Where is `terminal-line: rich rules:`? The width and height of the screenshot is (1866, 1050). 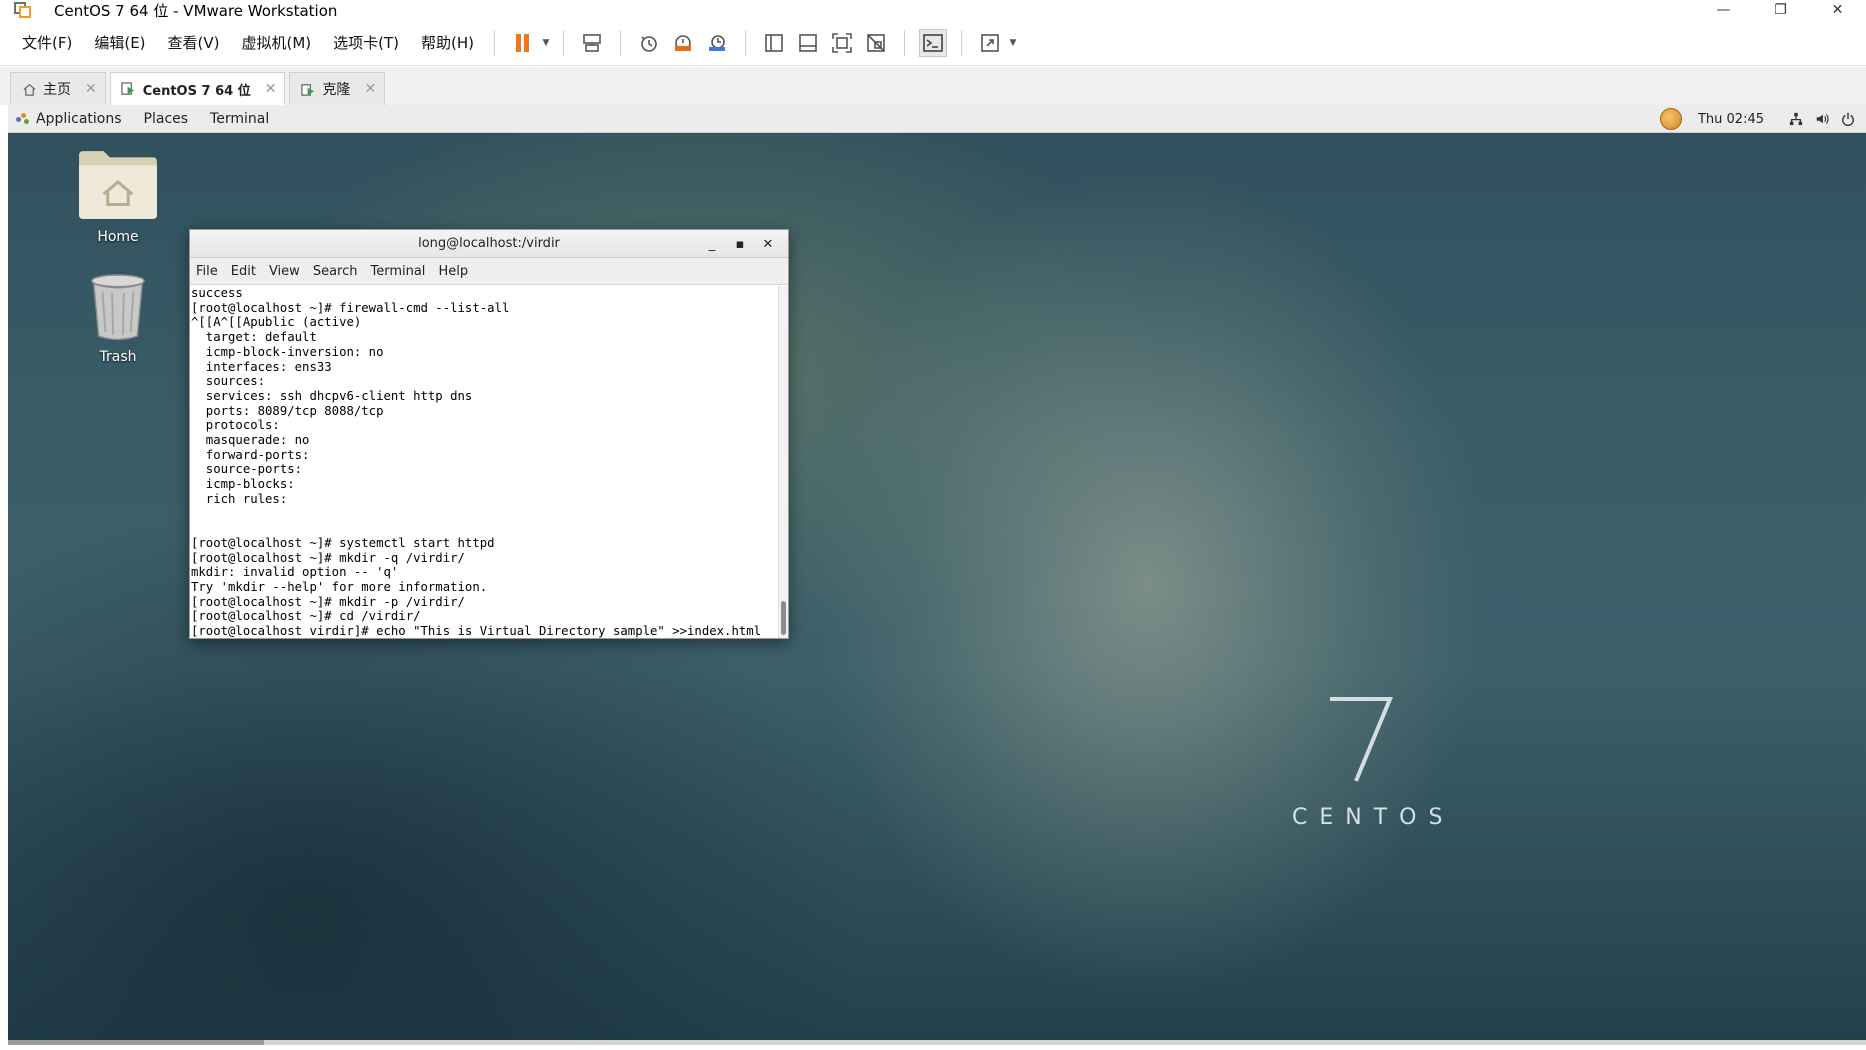 terminal-line: rich rules: is located at coordinates (243, 498).